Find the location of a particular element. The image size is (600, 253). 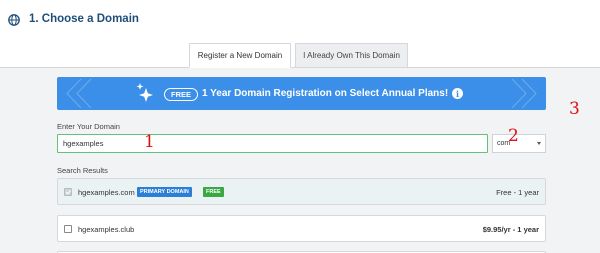

annotation-marker-2: 2 is located at coordinates (513, 136).